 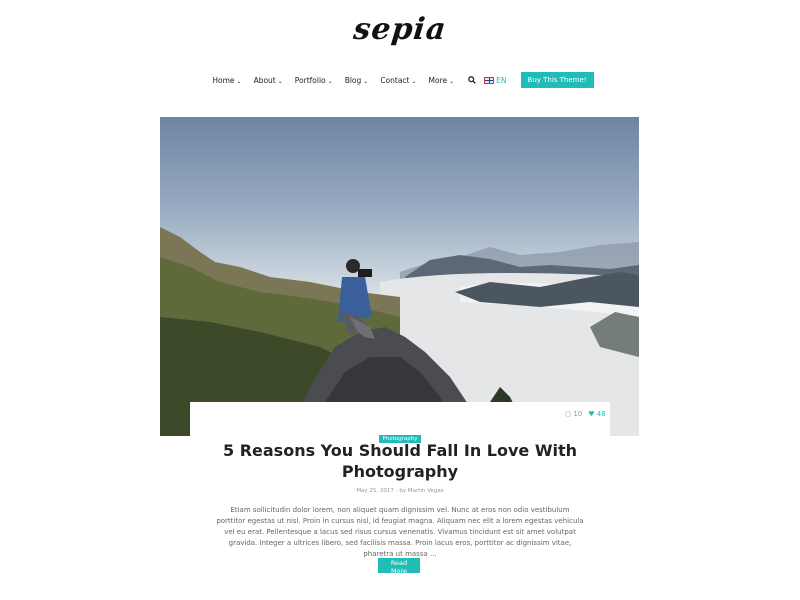 I want to click on nav-item-portfolio: Portfolio ⌄, so click(x=314, y=80).